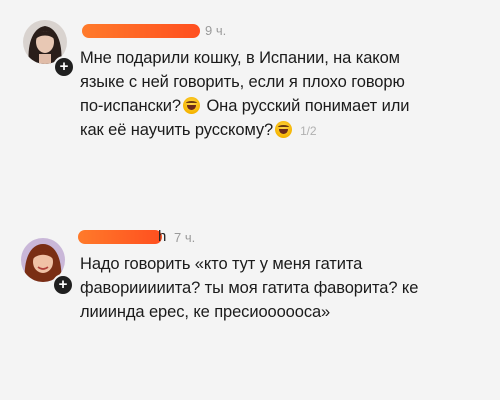 Image resolution: width=500 pixels, height=400 pixels. Describe the element at coordinates (177, 130) in the screenshot. I see `comment-line-part: как её научить русскому?` at that location.